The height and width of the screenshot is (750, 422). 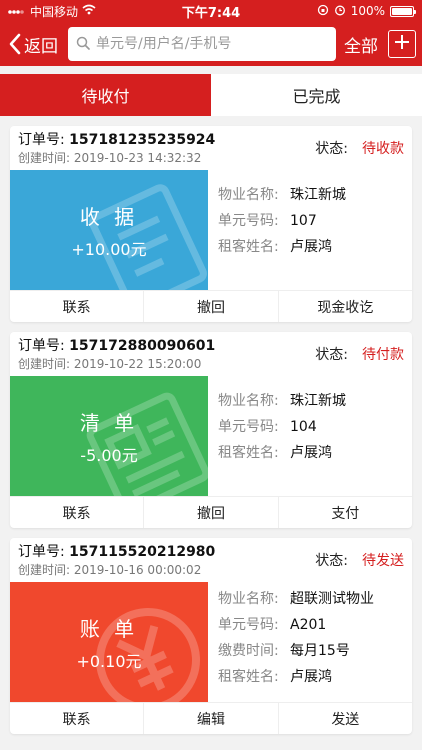 What do you see at coordinates (137, 364) in the screenshot?
I see `created-time: 2019-10-22 15:20:00` at bounding box center [137, 364].